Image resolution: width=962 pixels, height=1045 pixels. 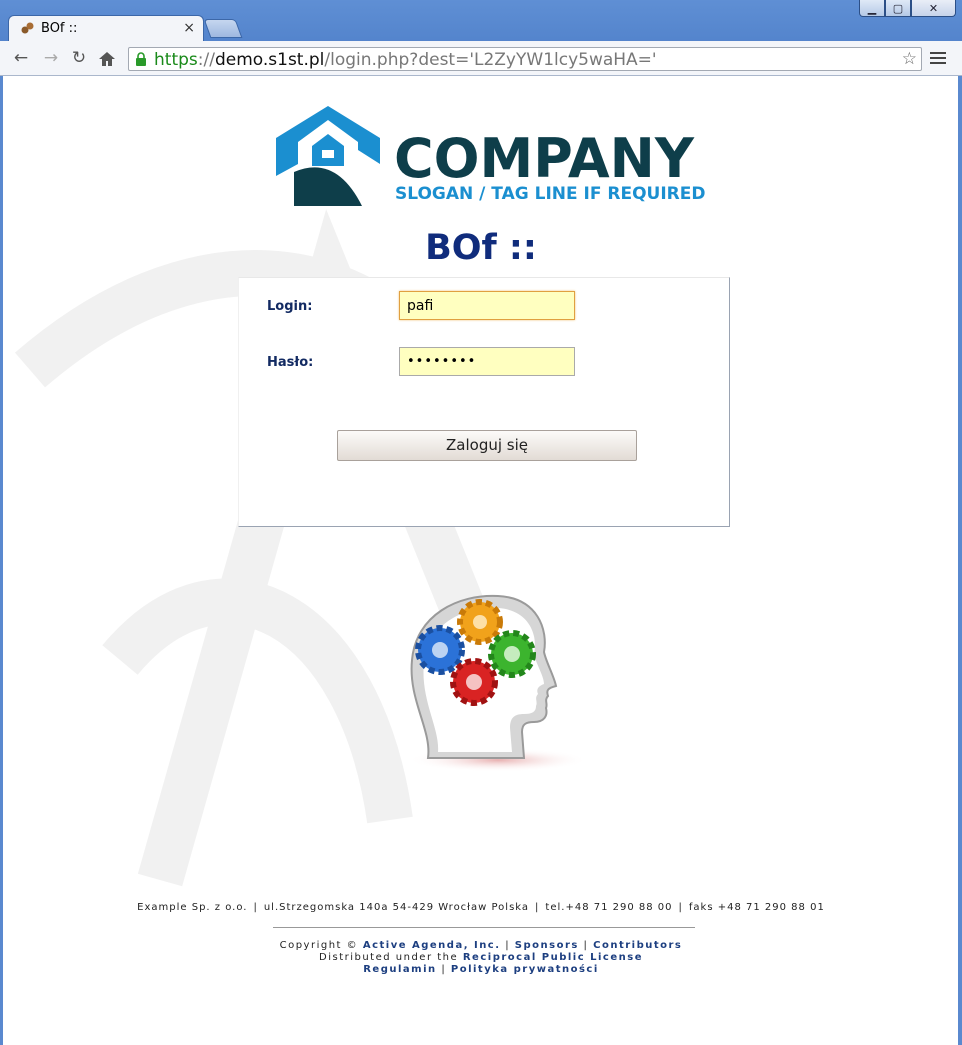 What do you see at coordinates (484, 927) in the screenshot?
I see `footer-divider` at bounding box center [484, 927].